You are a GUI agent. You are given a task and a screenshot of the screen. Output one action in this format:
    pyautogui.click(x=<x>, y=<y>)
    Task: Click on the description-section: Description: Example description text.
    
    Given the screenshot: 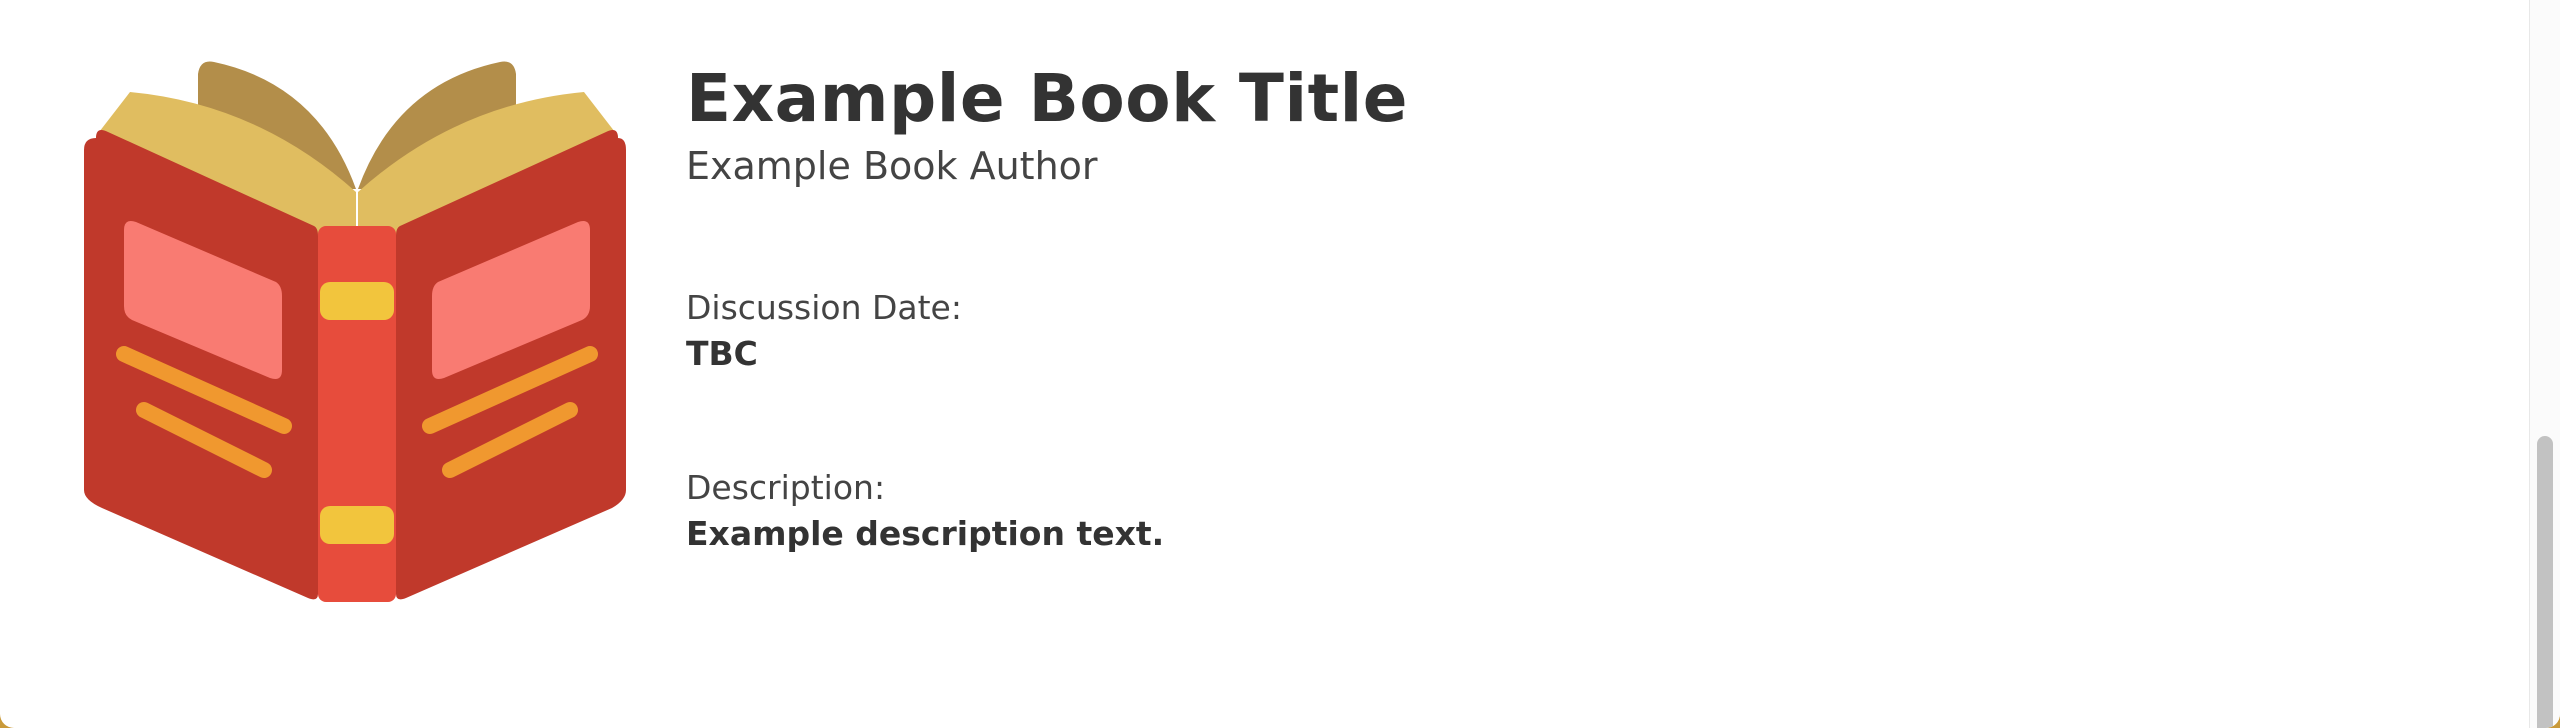 What is the action you would take?
    pyautogui.click(x=925, y=512)
    